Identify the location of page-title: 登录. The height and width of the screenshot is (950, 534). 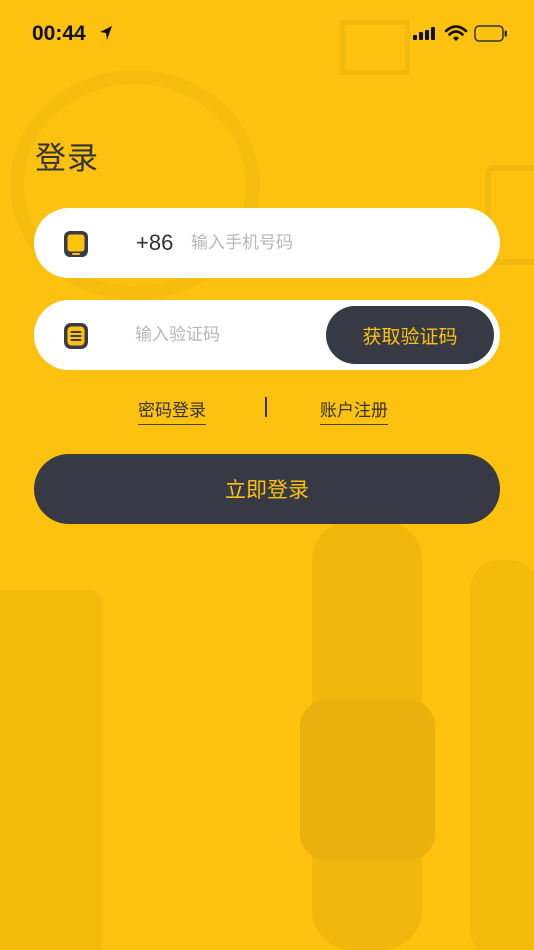
(67, 159).